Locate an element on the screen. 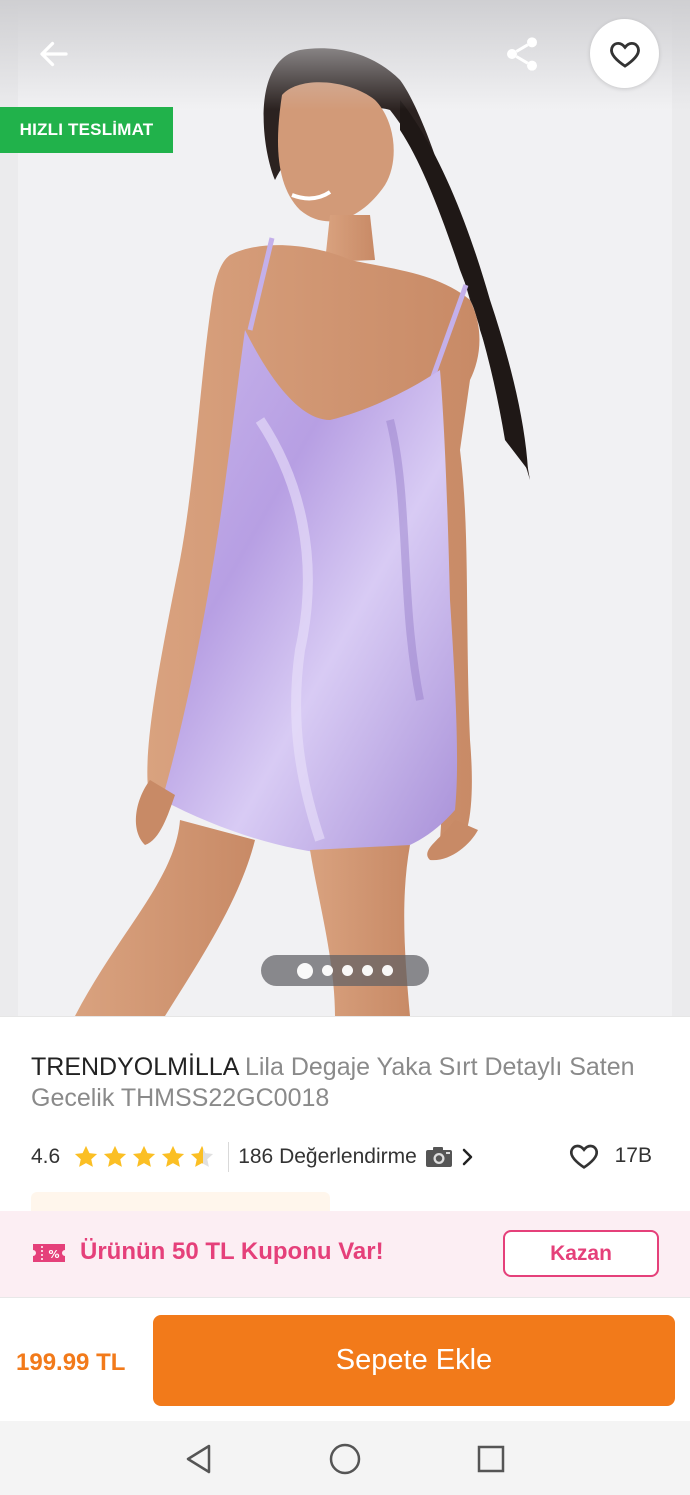 The image size is (690, 1495). brand-name: TRENDYOLMİLLA is located at coordinates (134, 1067).